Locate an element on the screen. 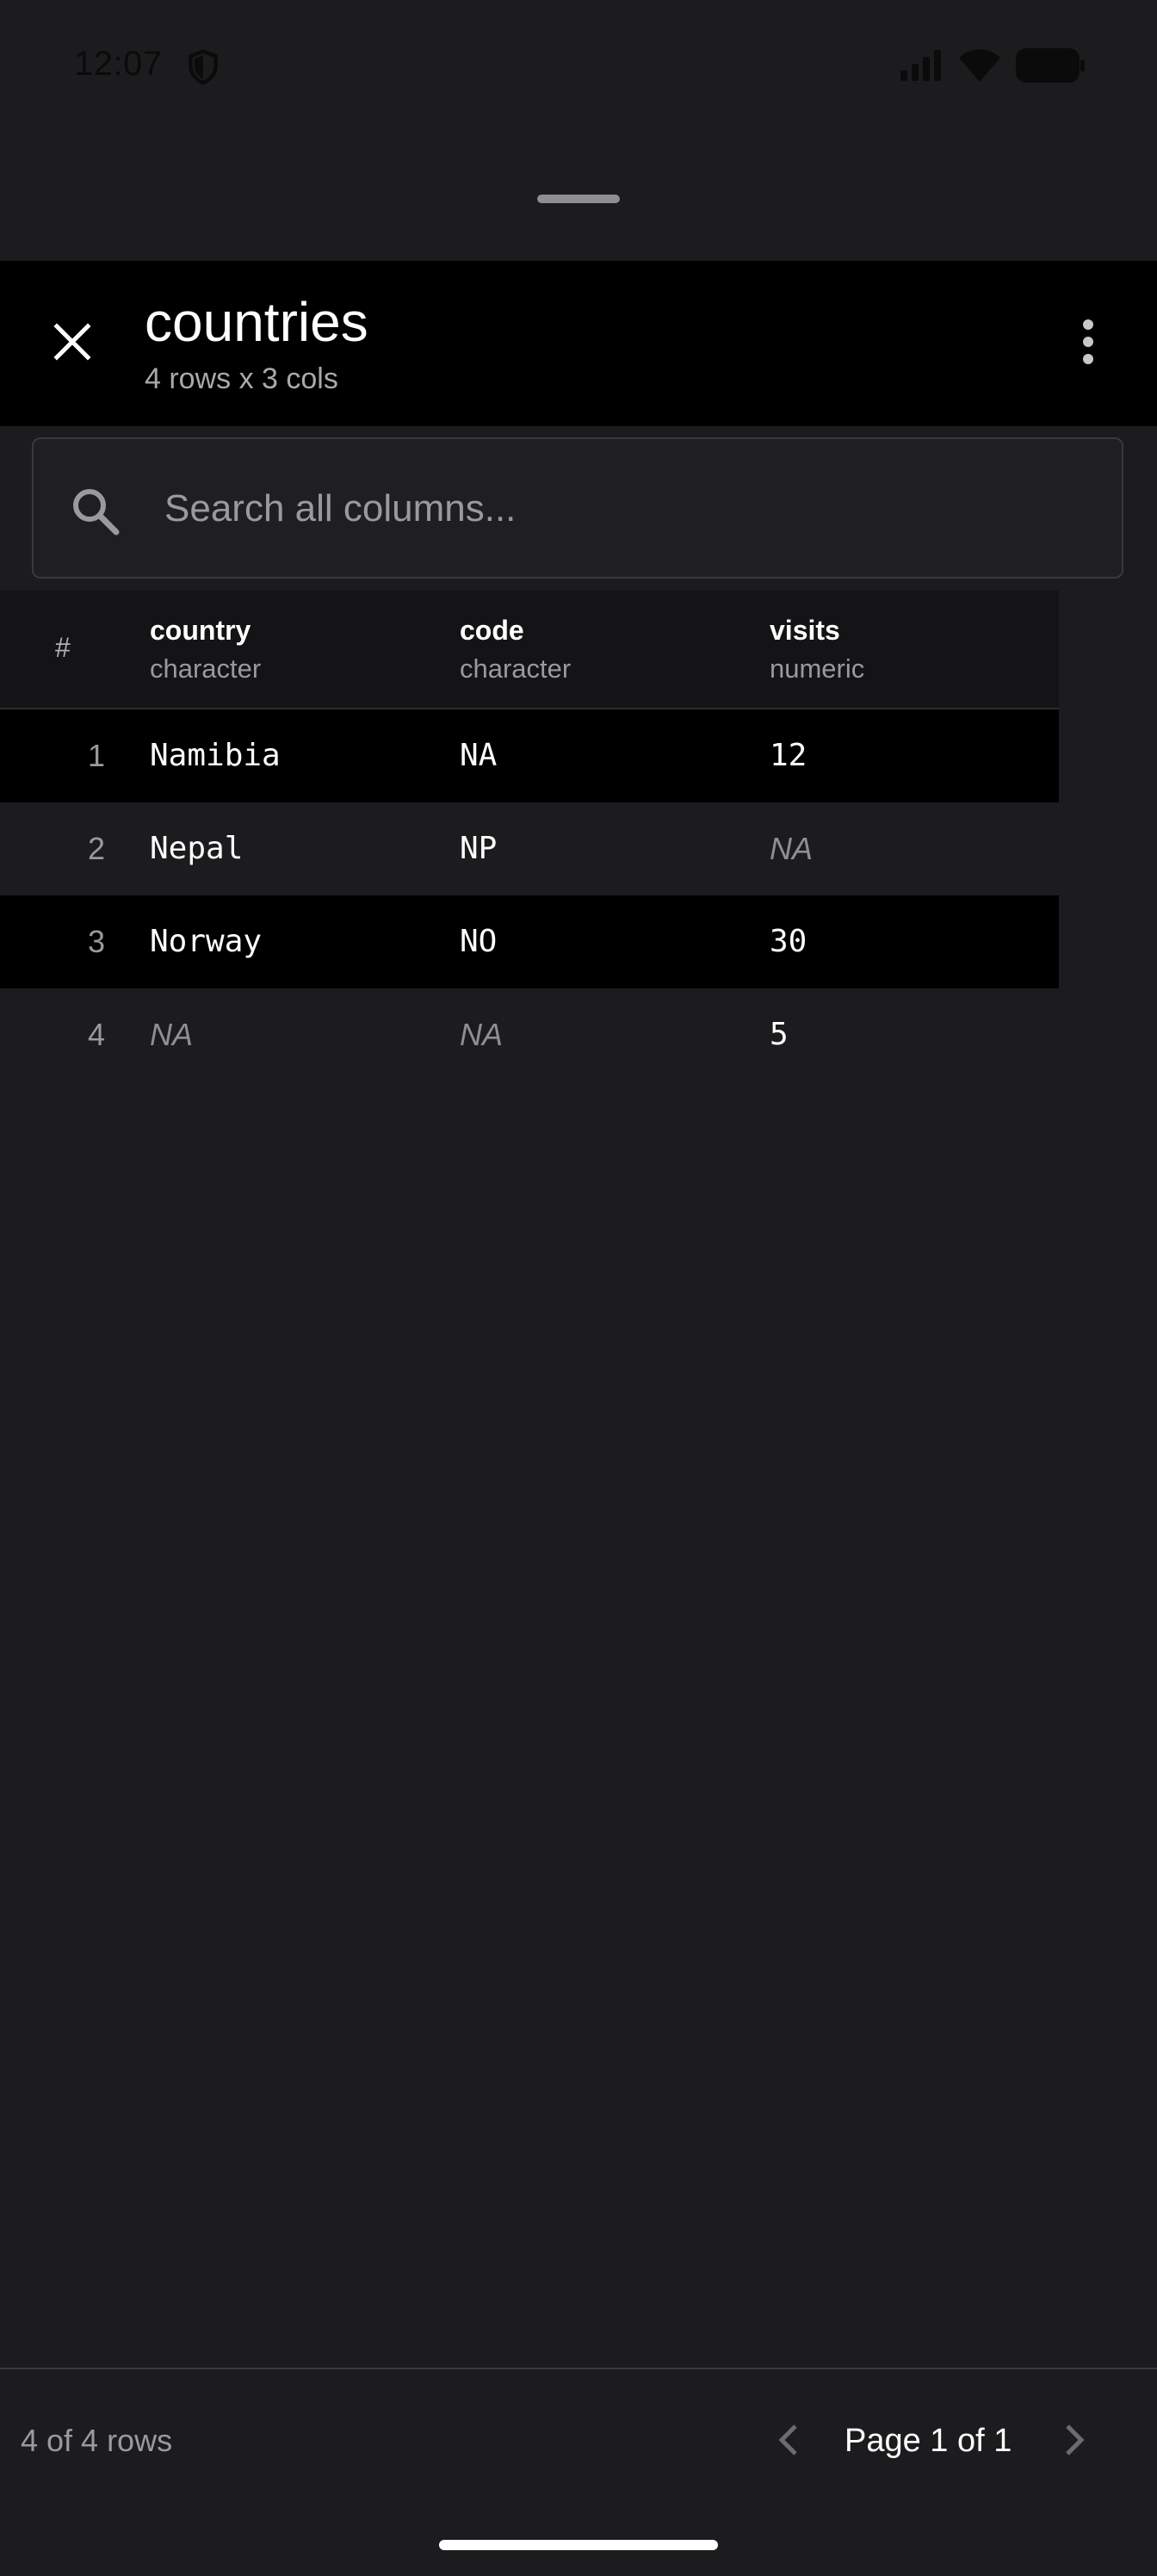 The height and width of the screenshot is (2576, 1157). battery-icon is located at coordinates (1050, 67).